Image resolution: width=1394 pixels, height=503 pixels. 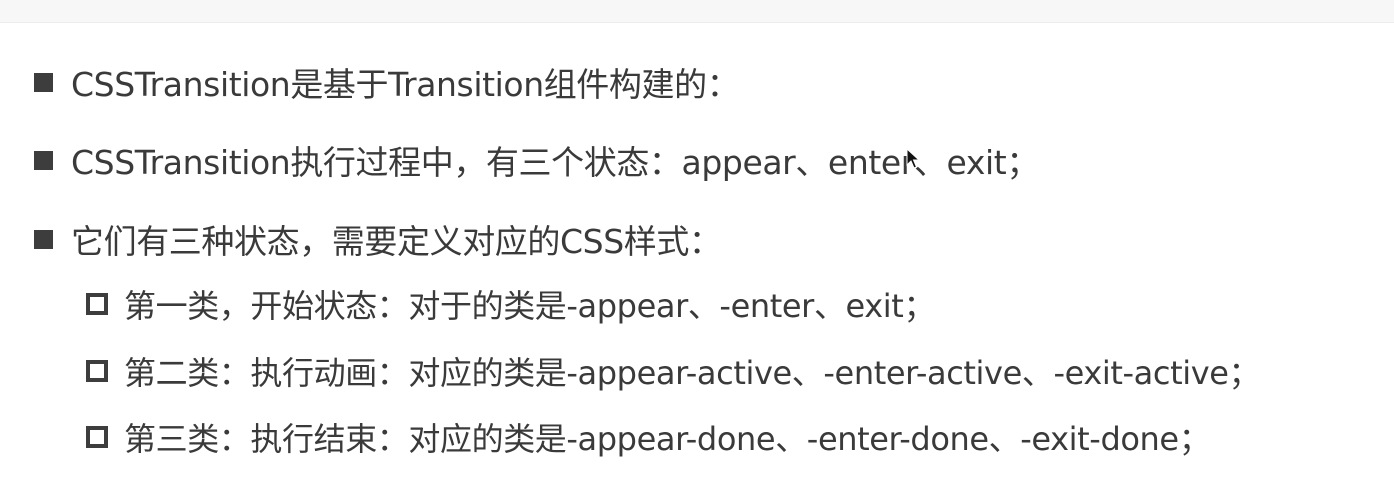 I want to click on sub-bullet-item-1: 第一类，开始状态：对于的类是-appear、-enter、exit；, so click(x=510, y=304).